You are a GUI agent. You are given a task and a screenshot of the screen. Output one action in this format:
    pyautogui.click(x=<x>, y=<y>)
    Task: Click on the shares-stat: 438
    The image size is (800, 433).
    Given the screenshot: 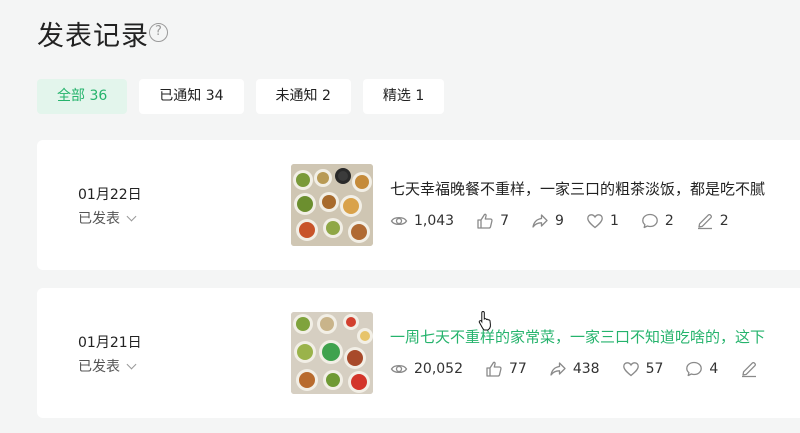 What is the action you would take?
    pyautogui.click(x=574, y=369)
    